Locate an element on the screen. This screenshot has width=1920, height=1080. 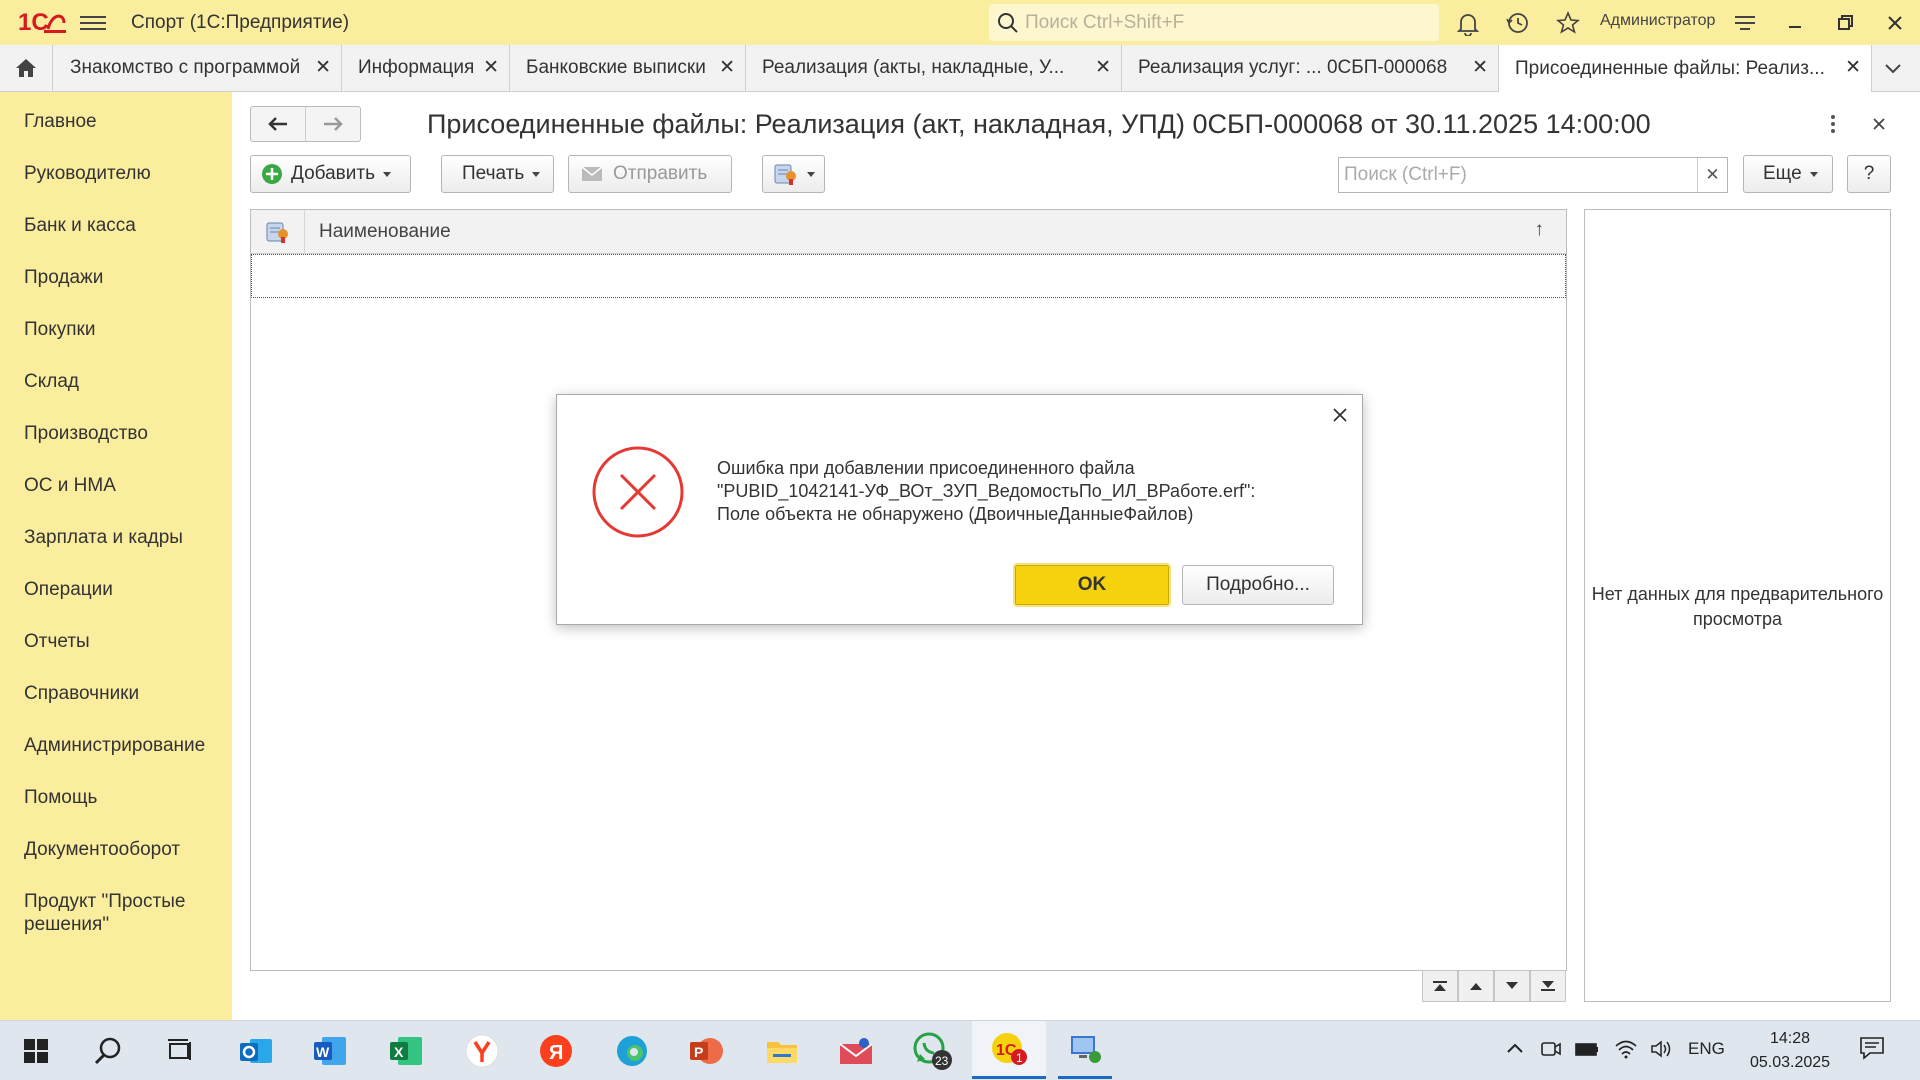
tab-sales-document: Реализация услуг: ... 0СБП-000068 ✕ is located at coordinates (1310, 68).